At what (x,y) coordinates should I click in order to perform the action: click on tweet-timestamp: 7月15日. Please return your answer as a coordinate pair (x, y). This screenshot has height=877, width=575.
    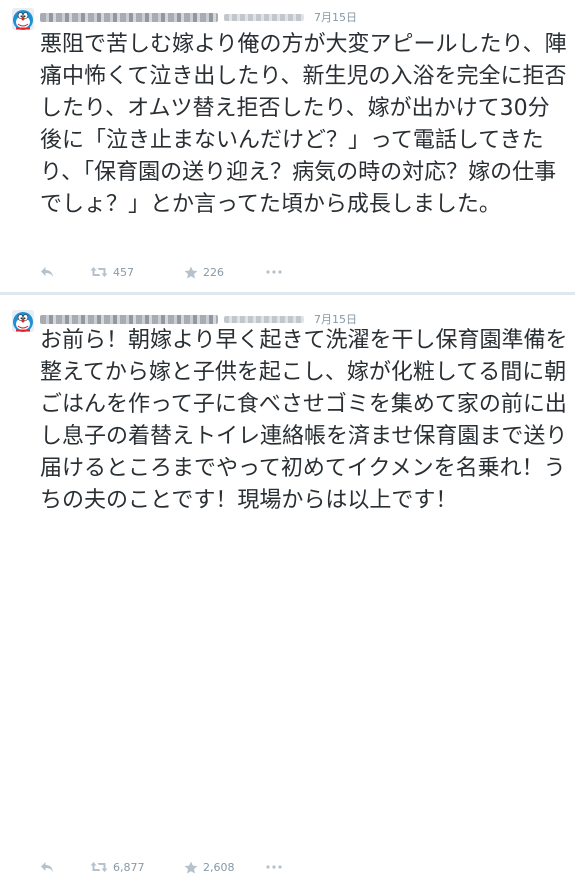
    Looking at the image, I should click on (335, 17).